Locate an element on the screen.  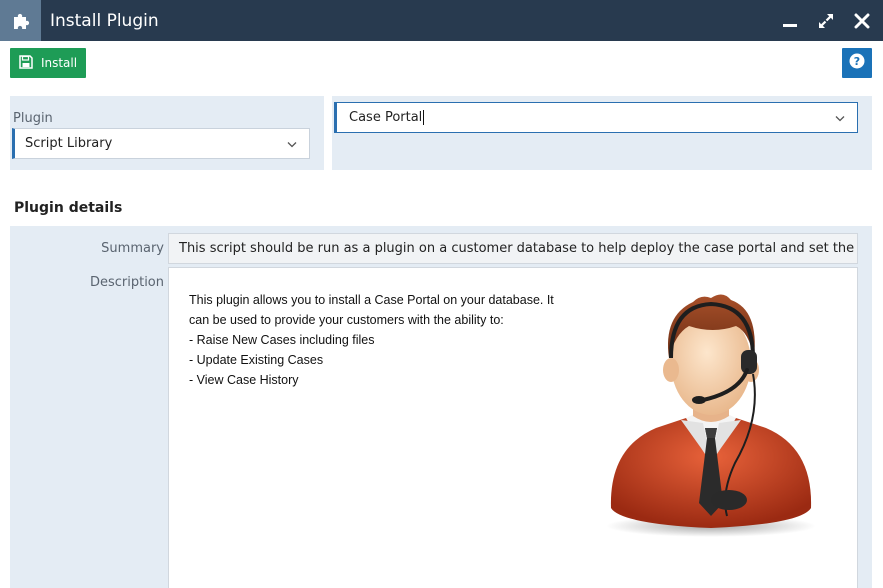
close-icon is located at coordinates (862, 21).